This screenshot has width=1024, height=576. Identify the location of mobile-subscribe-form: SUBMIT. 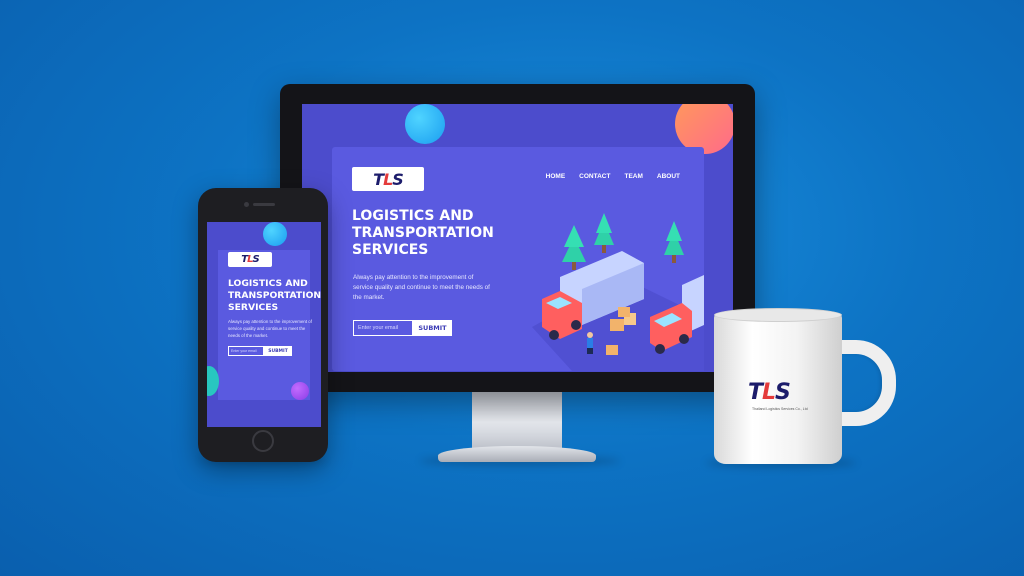
(260, 351).